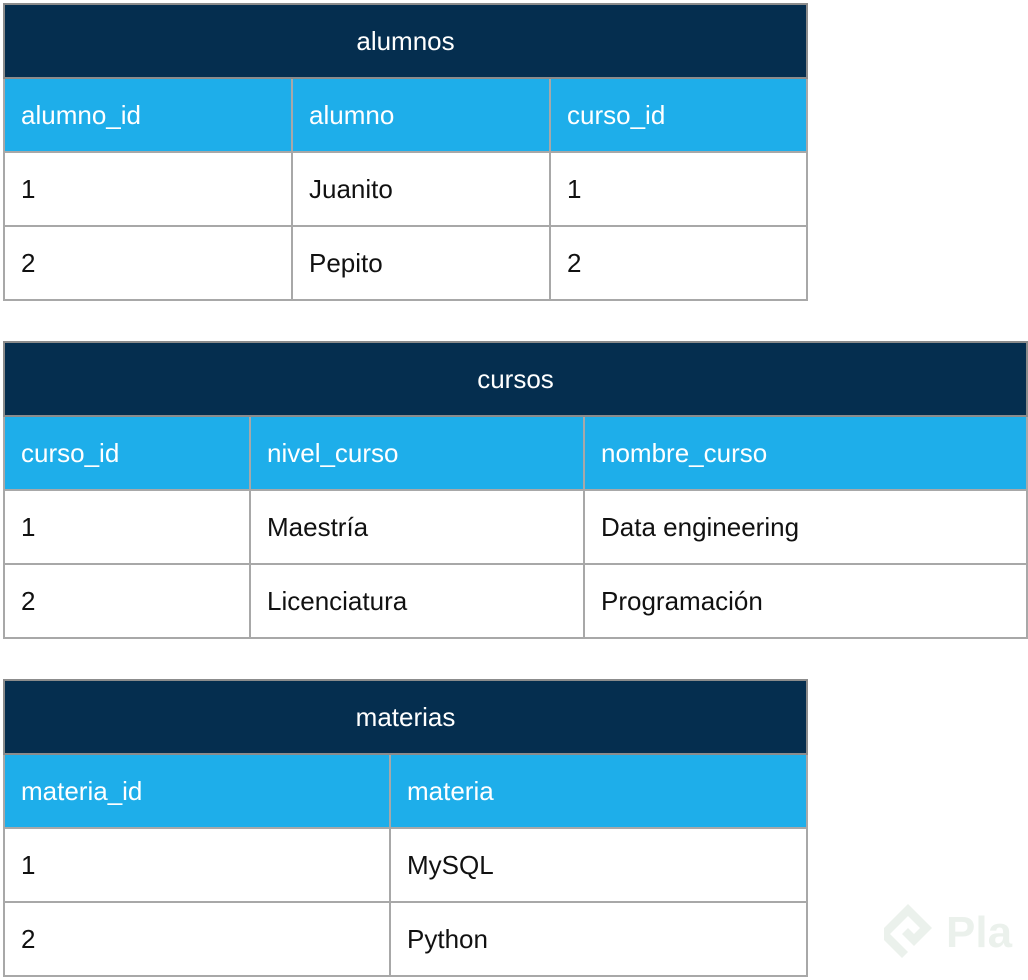 The width and height of the screenshot is (1028, 980). I want to click on column-header: materia, so click(598, 791).